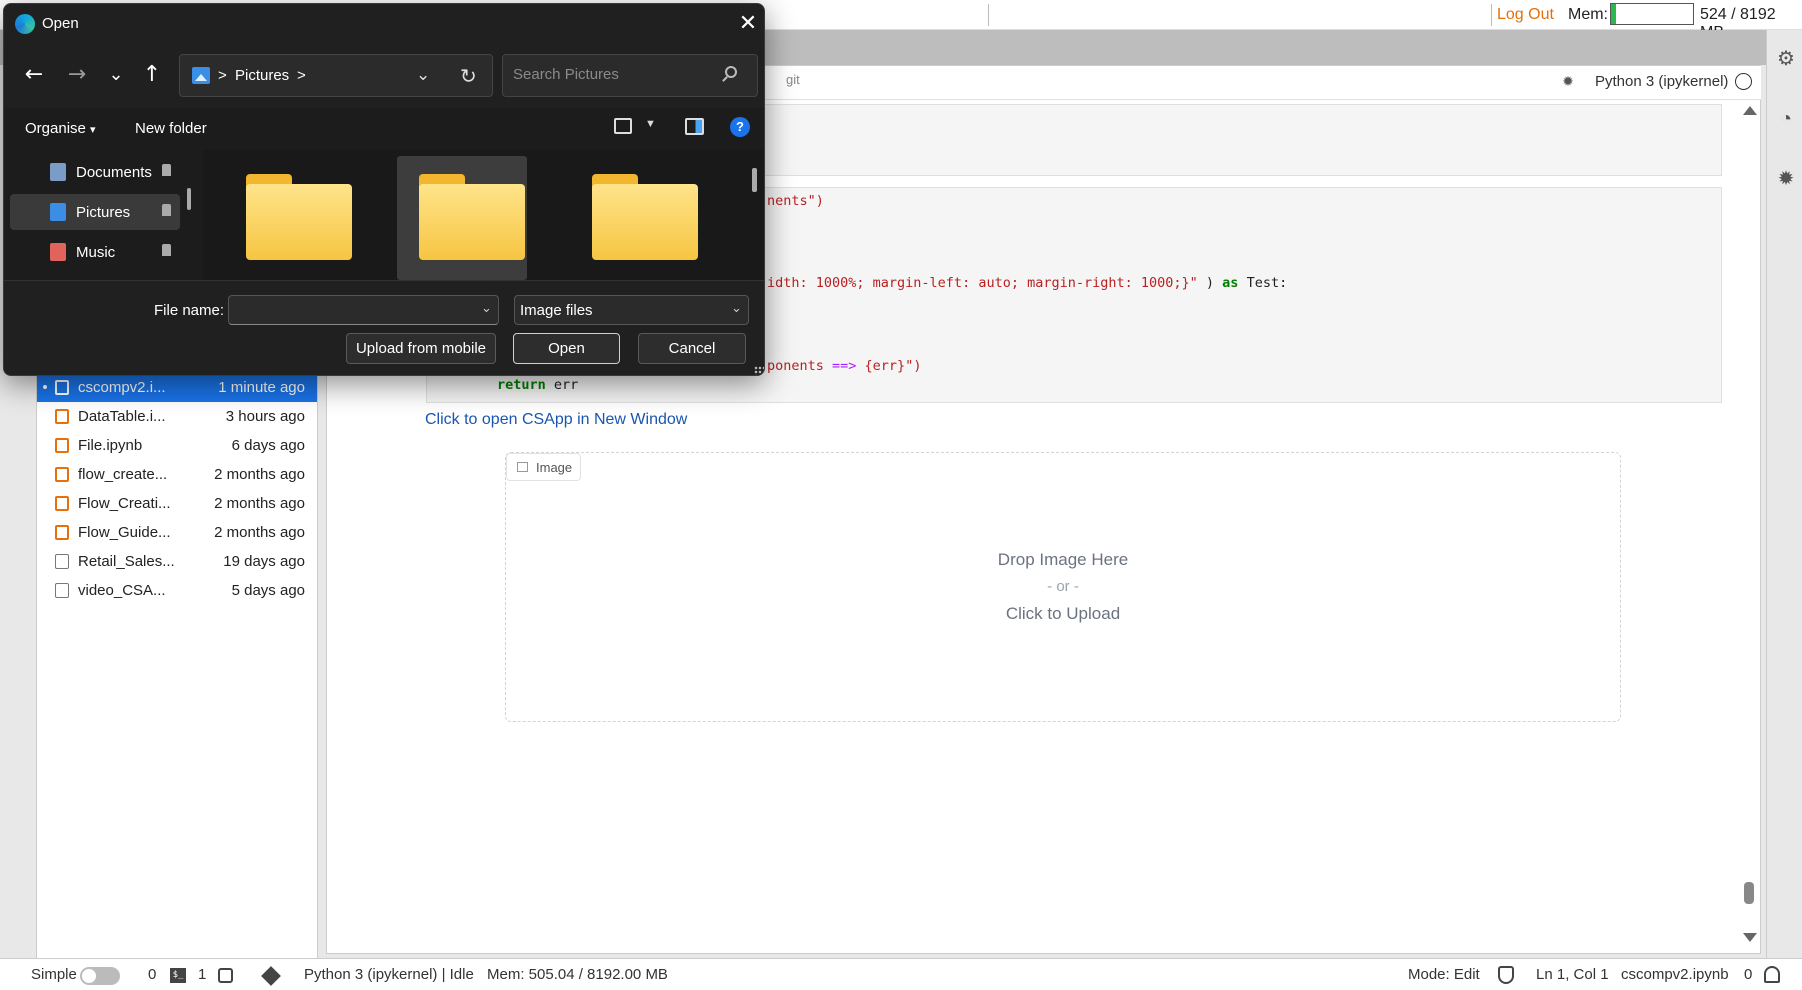 The image size is (1802, 990). What do you see at coordinates (692, 348) in the screenshot?
I see `cancel-button: Cancel` at bounding box center [692, 348].